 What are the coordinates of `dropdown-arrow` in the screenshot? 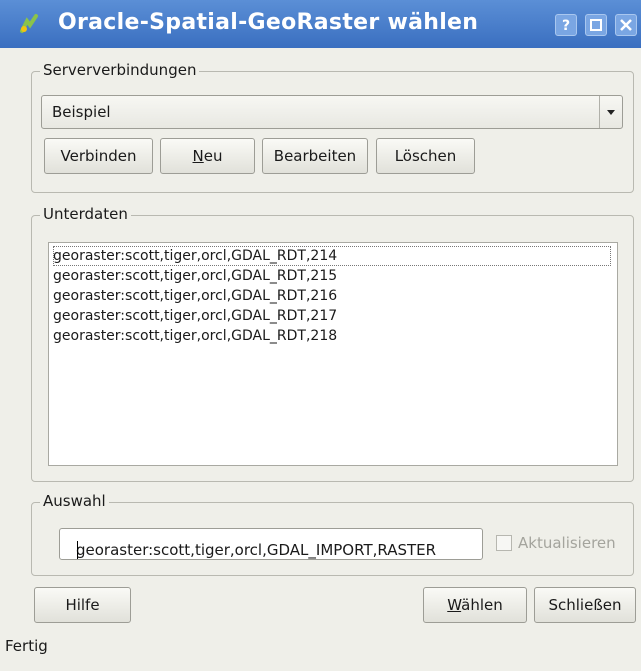 It's located at (610, 112).